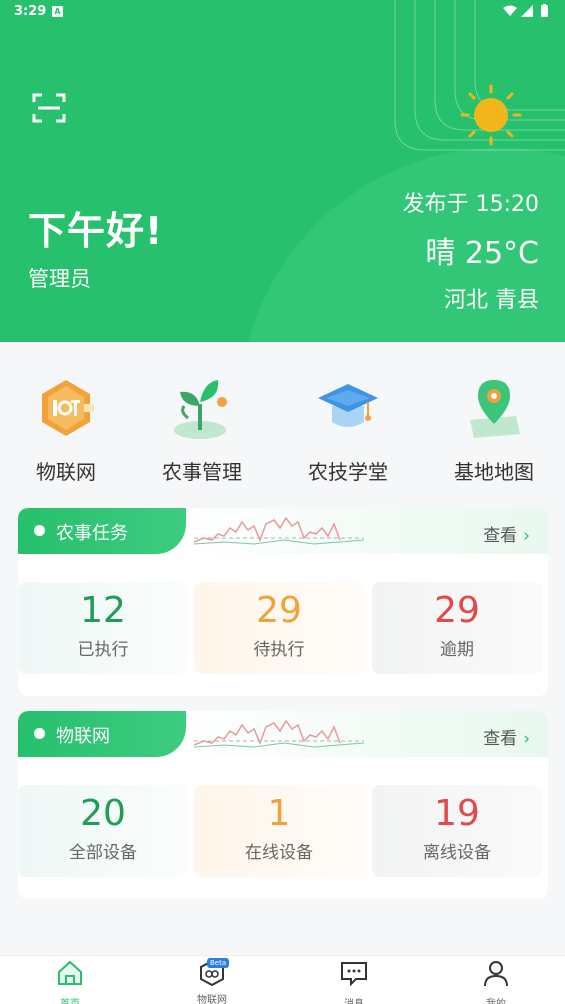 Image resolution: width=565 pixels, height=1004 pixels. I want to click on stat-label: 全部设备, so click(103, 853).